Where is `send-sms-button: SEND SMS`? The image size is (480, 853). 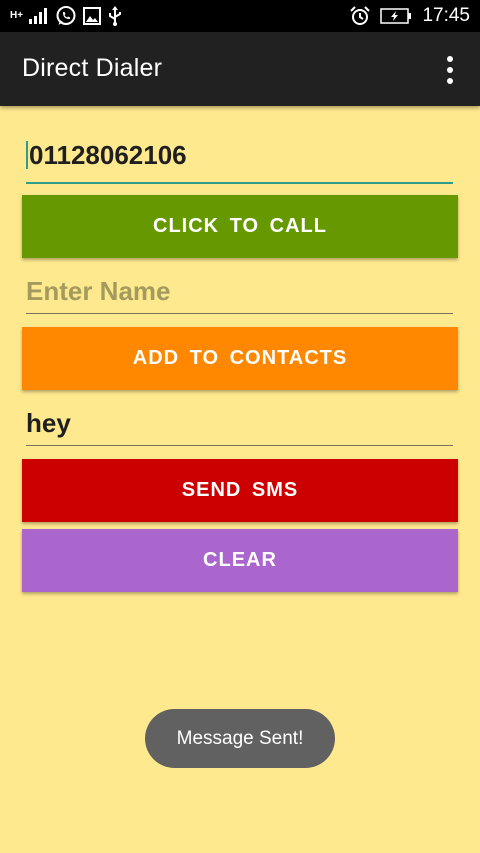
send-sms-button: SEND SMS is located at coordinates (240, 490).